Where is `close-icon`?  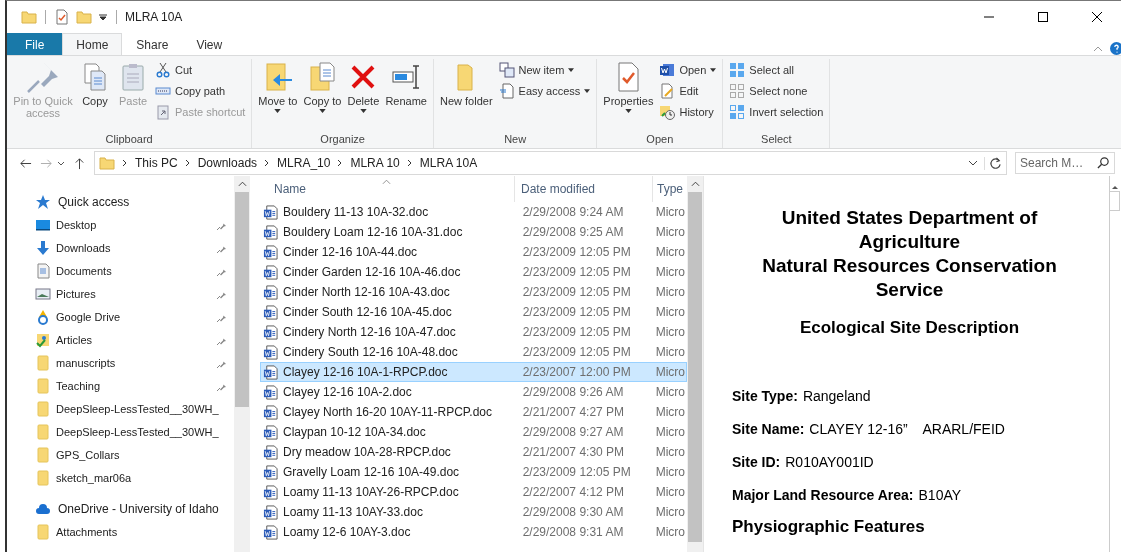
close-icon is located at coordinates (1097, 17).